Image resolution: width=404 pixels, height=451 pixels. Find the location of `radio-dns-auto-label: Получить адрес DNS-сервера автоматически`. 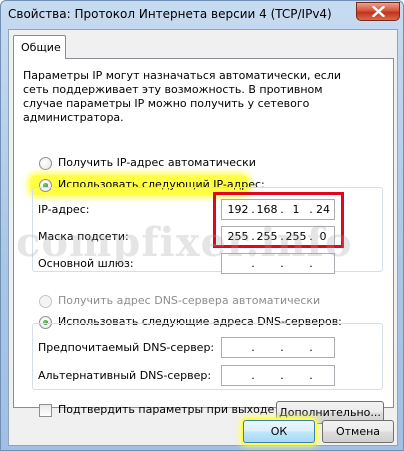

radio-dns-auto-label: Получить адрес DNS-сервера автоматически is located at coordinates (189, 300).